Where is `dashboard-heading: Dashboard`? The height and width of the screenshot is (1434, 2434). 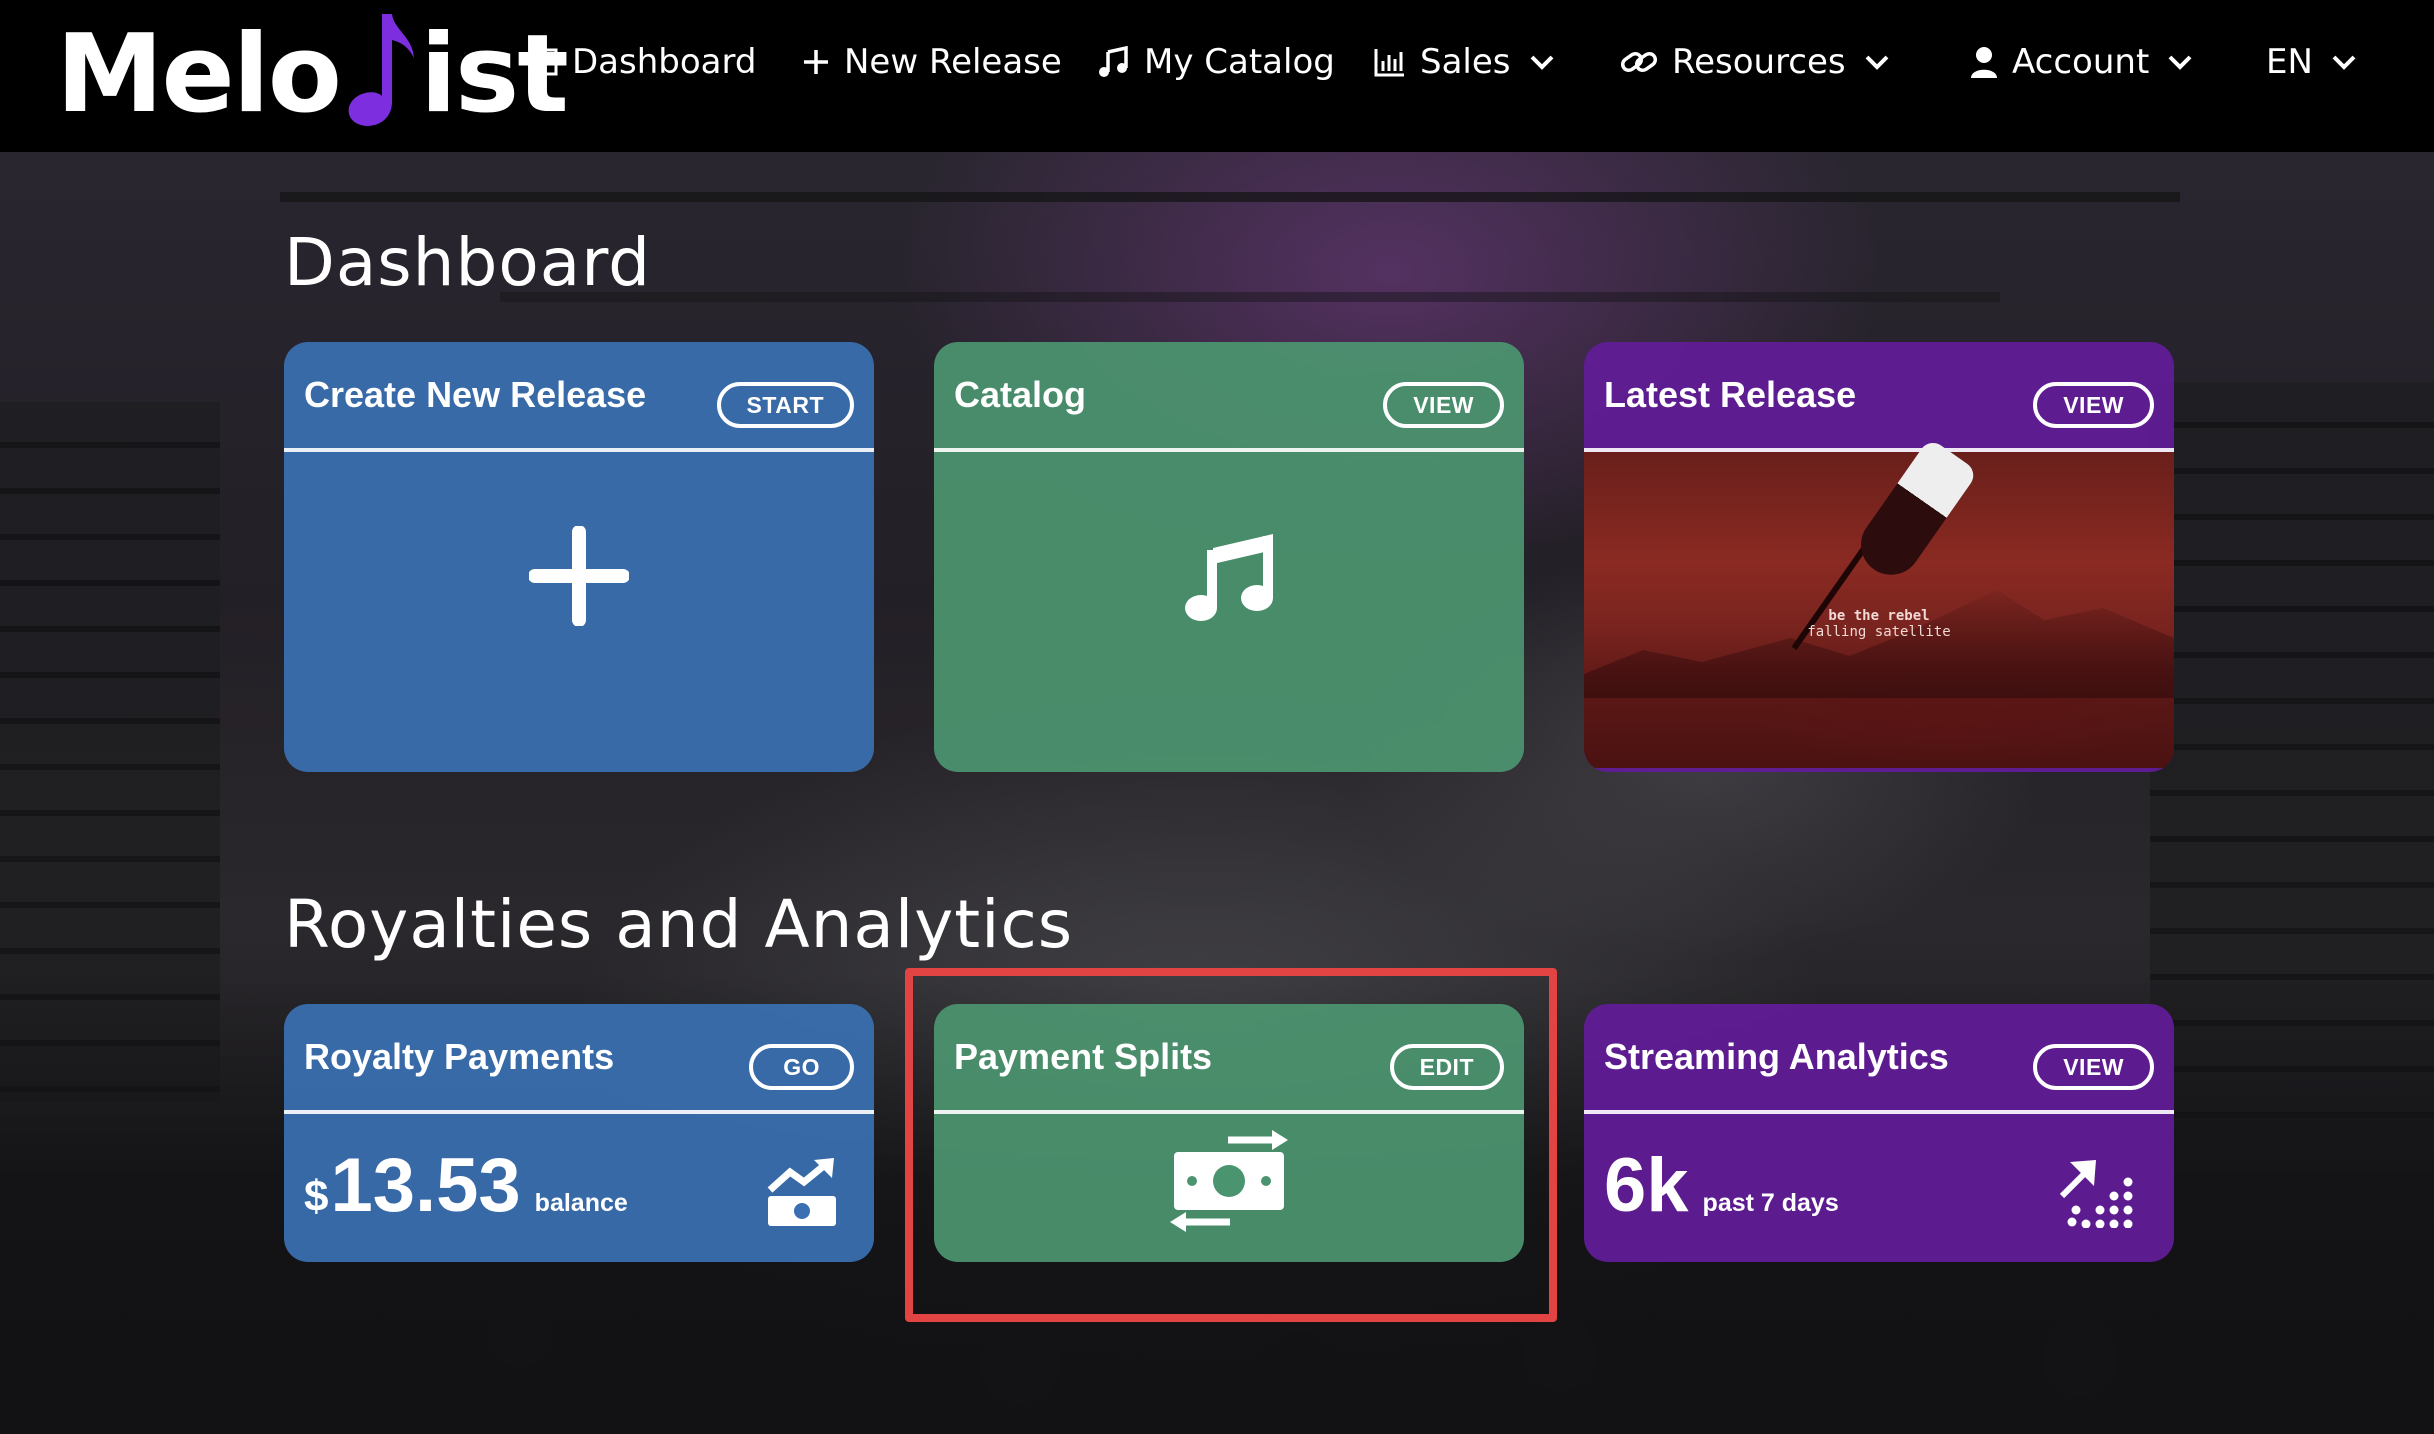
dashboard-heading: Dashboard is located at coordinates (468, 262).